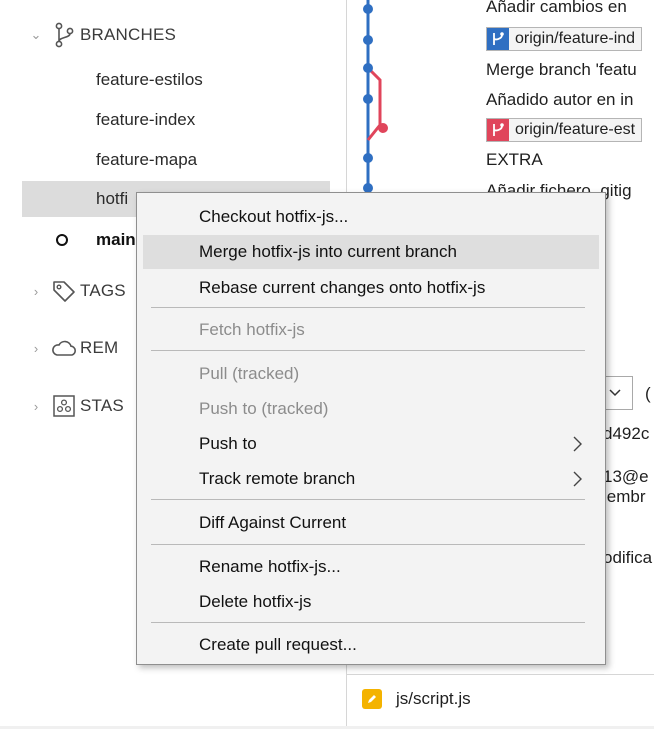 This screenshot has width=654, height=729. I want to click on detail-paren: (, so click(648, 393).